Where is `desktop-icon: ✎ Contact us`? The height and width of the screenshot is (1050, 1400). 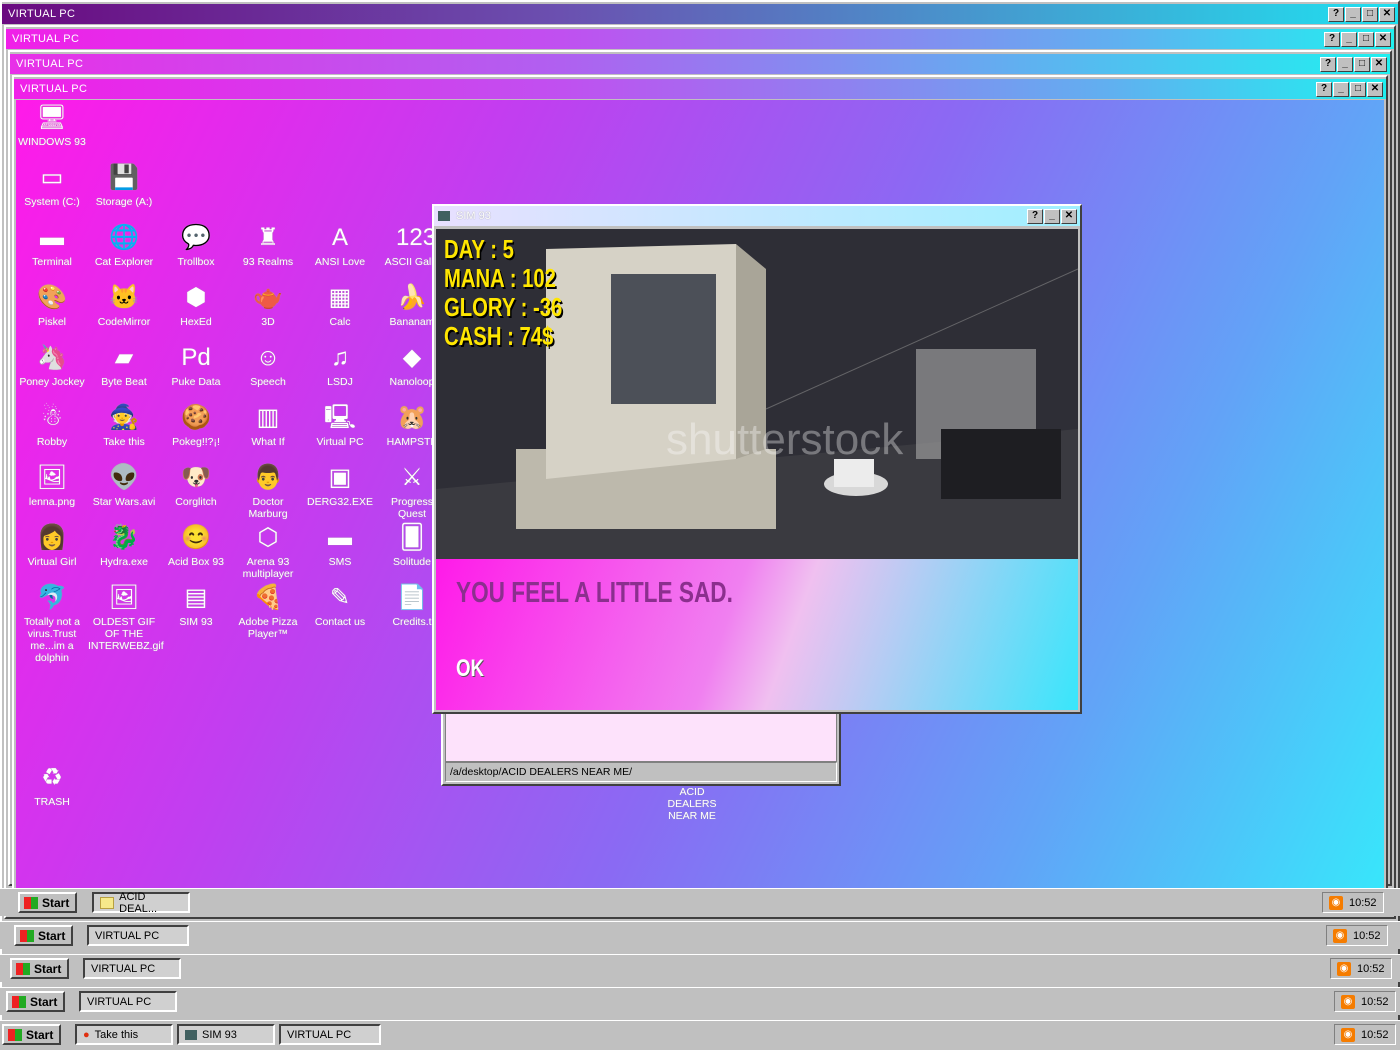
desktop-icon: ✎ Contact us is located at coordinates (340, 605).